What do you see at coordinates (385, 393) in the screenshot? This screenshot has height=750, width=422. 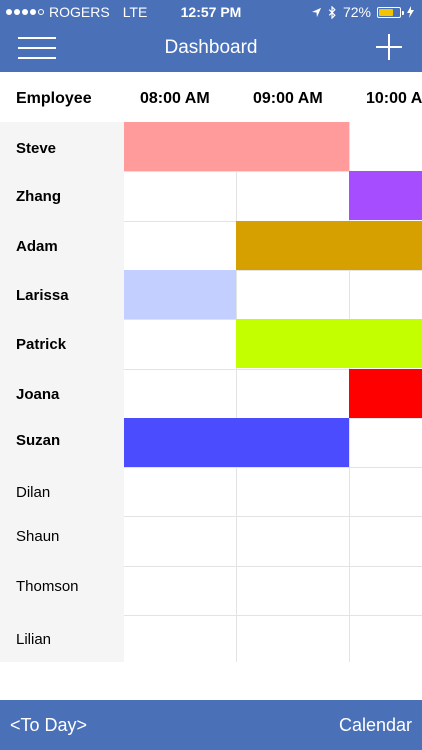 I see `shift-block-joana` at bounding box center [385, 393].